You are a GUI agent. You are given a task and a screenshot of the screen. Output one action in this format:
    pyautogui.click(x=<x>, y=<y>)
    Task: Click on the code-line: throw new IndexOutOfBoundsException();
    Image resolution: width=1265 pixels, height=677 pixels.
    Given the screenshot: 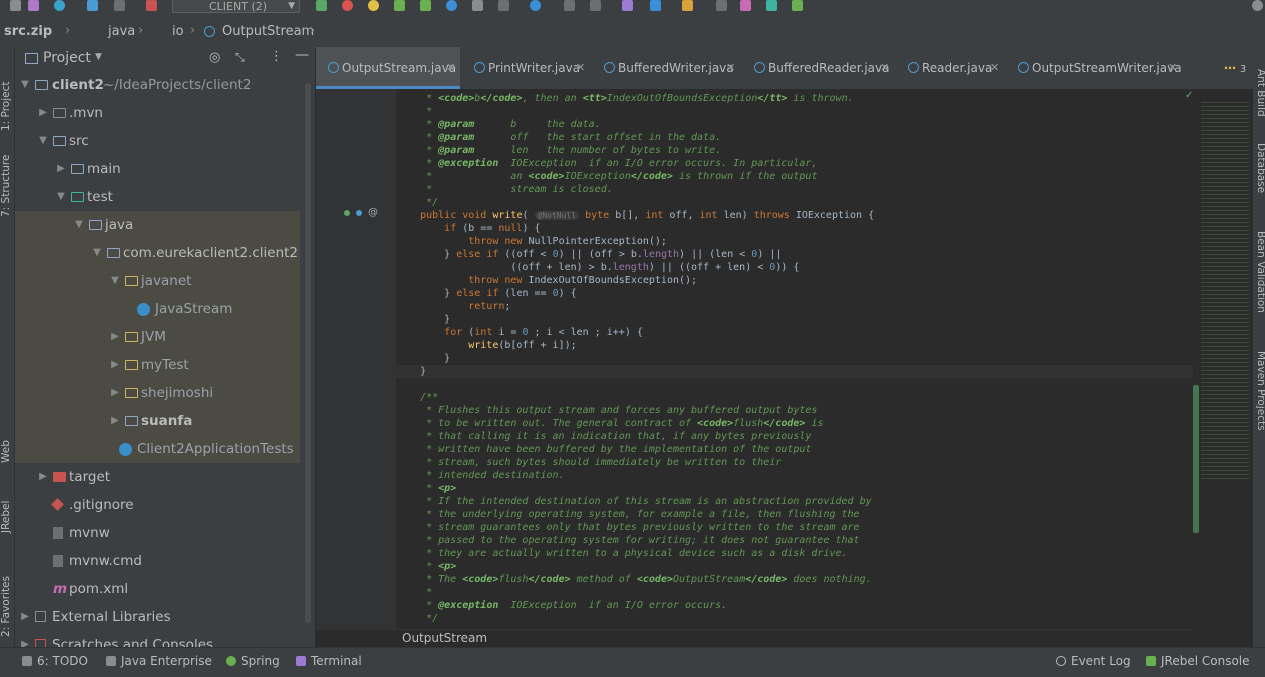 What is the action you would take?
    pyautogui.click(x=546, y=280)
    